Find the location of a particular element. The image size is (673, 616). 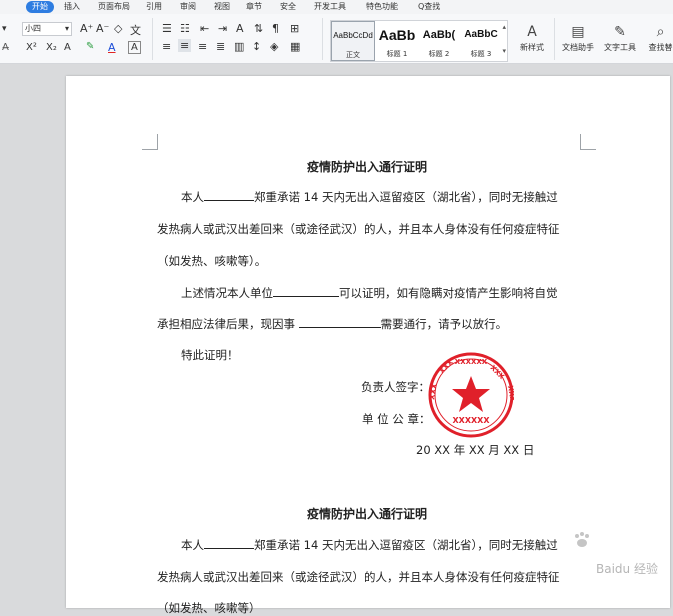

baidu-paw-icon is located at coordinates (582, 539).